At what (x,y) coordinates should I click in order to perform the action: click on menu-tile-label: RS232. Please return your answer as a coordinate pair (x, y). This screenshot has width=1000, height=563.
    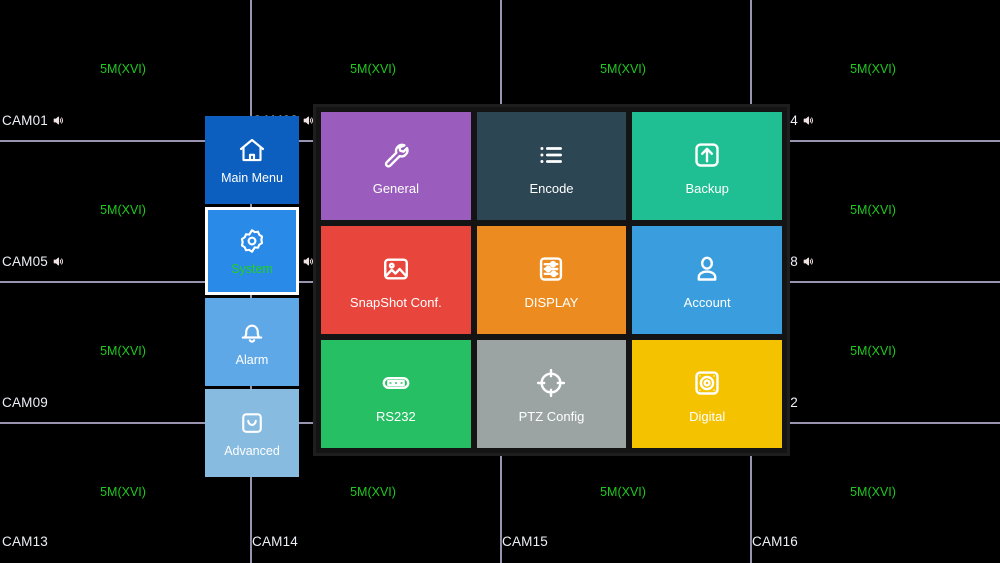
    Looking at the image, I should click on (395, 416).